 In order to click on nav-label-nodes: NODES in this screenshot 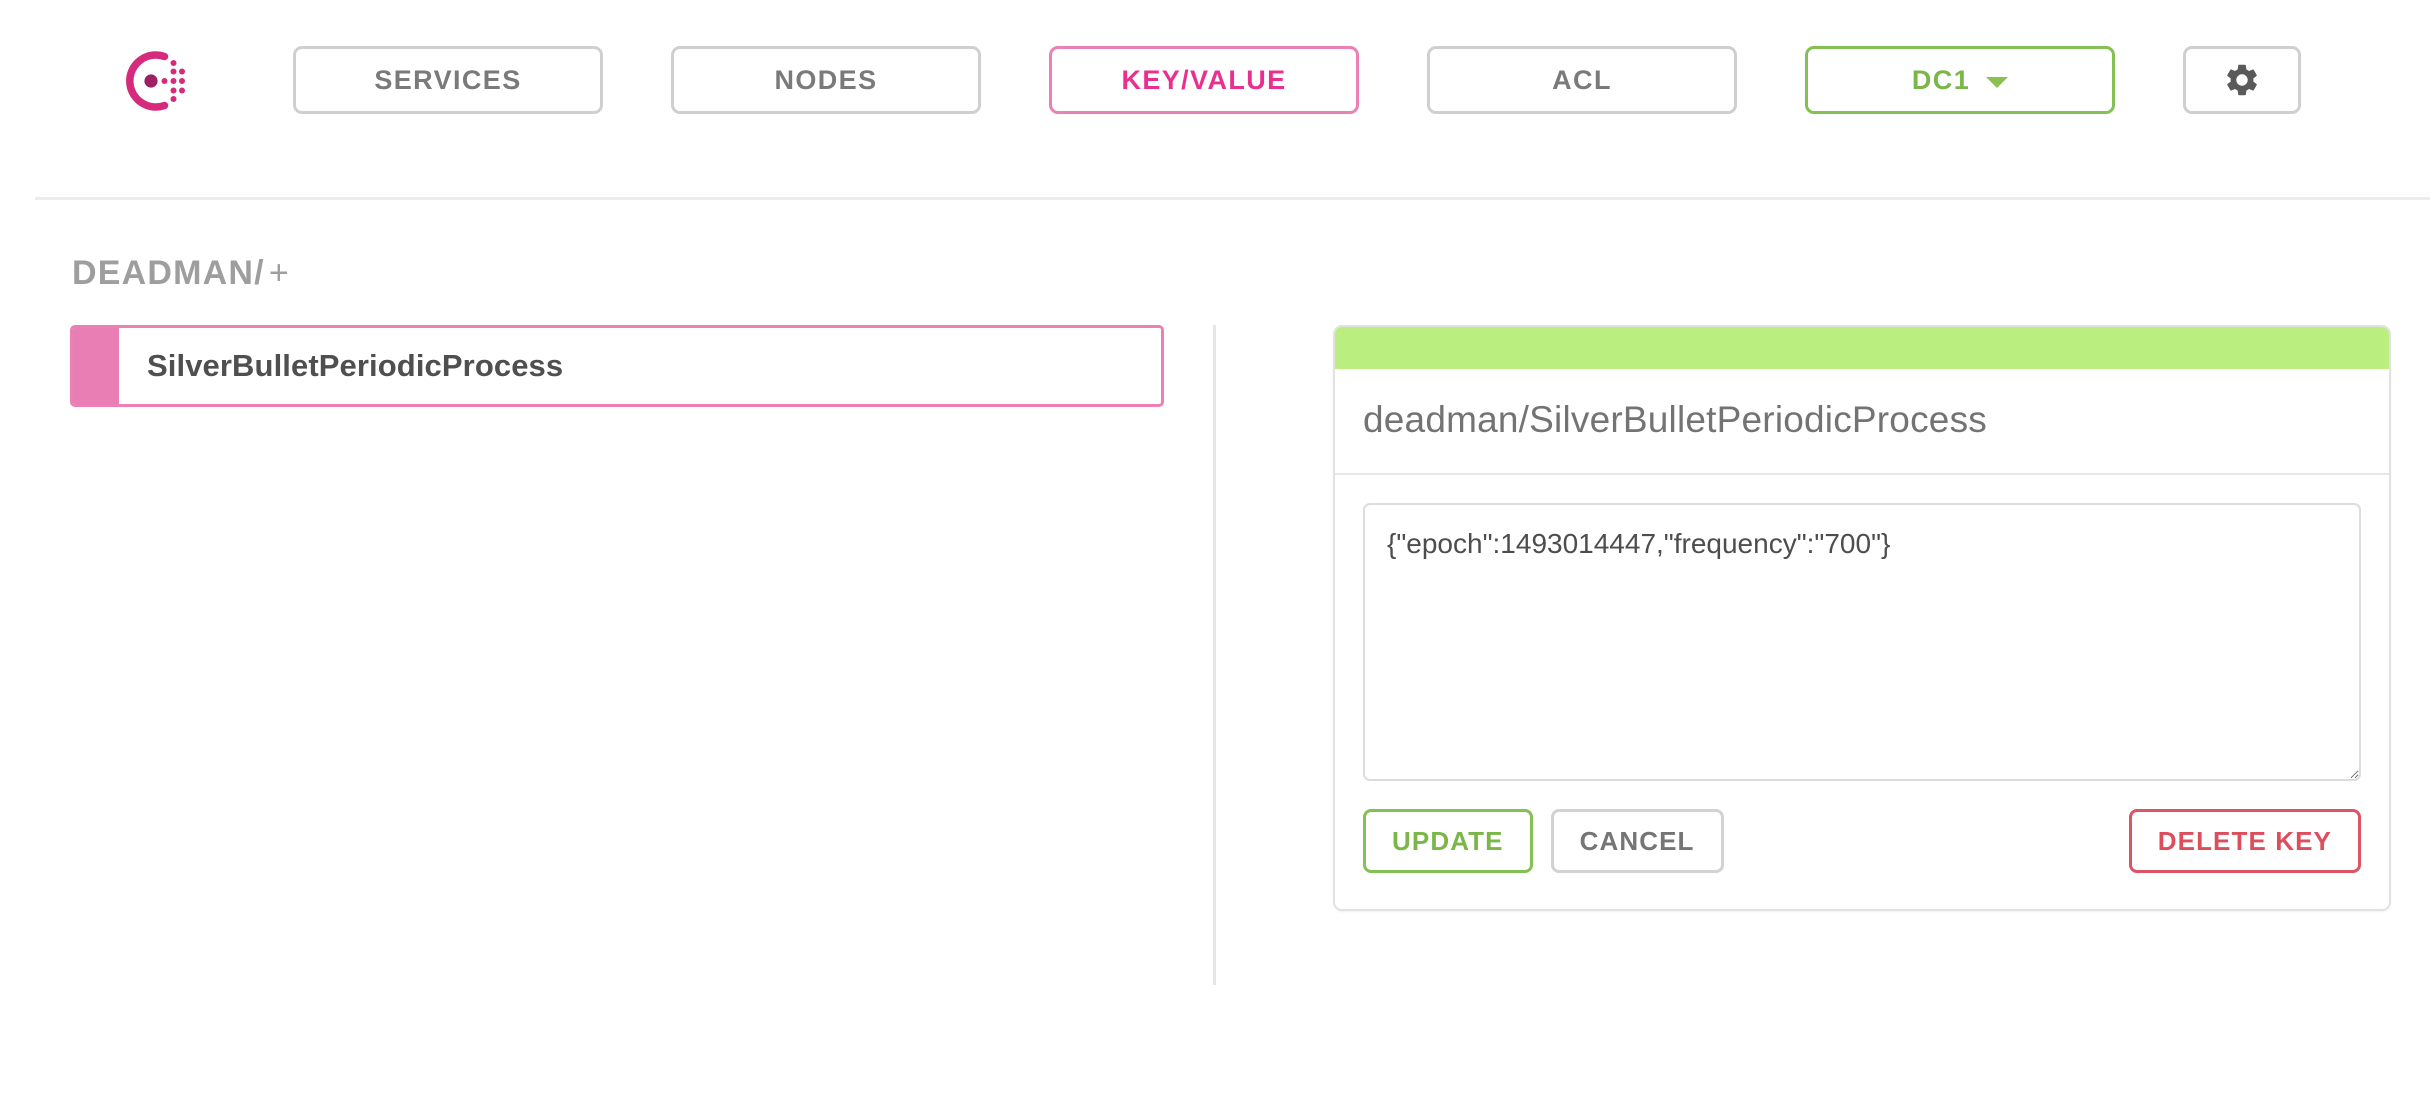, I will do `click(826, 79)`.